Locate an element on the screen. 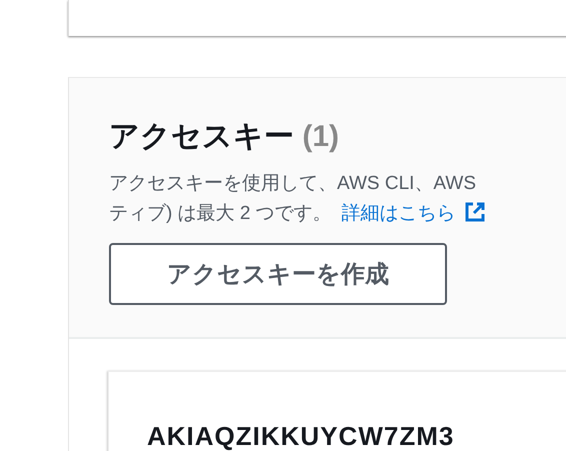 The width and height of the screenshot is (566, 451). learn-more-link: 詳細はこちら is located at coordinates (399, 213).